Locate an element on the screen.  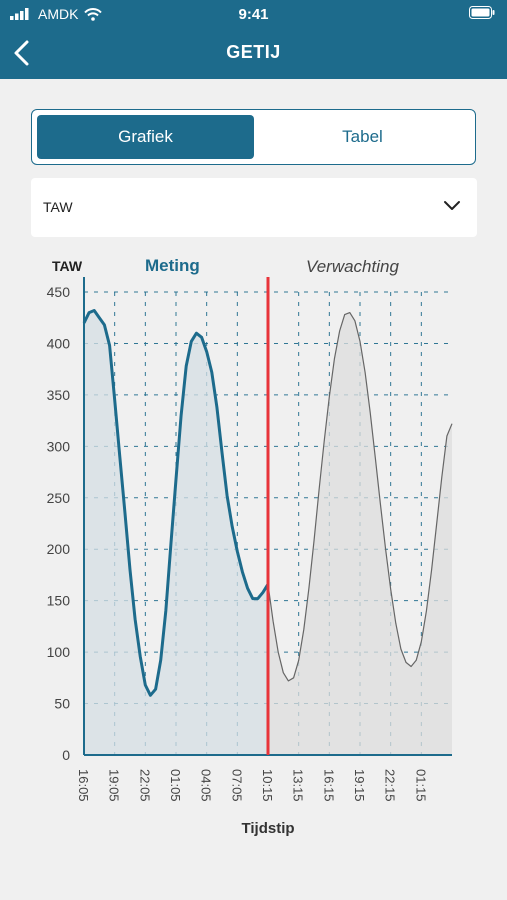
legend-meting: Meting is located at coordinates (172, 265).